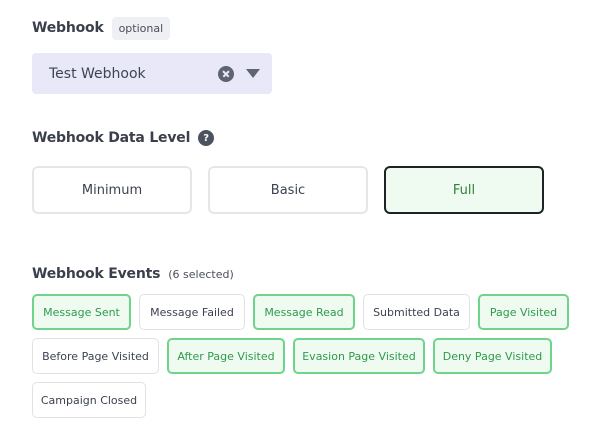 The height and width of the screenshot is (433, 589). Describe the element at coordinates (288, 190) in the screenshot. I see `level-option-basic: Basic` at that location.